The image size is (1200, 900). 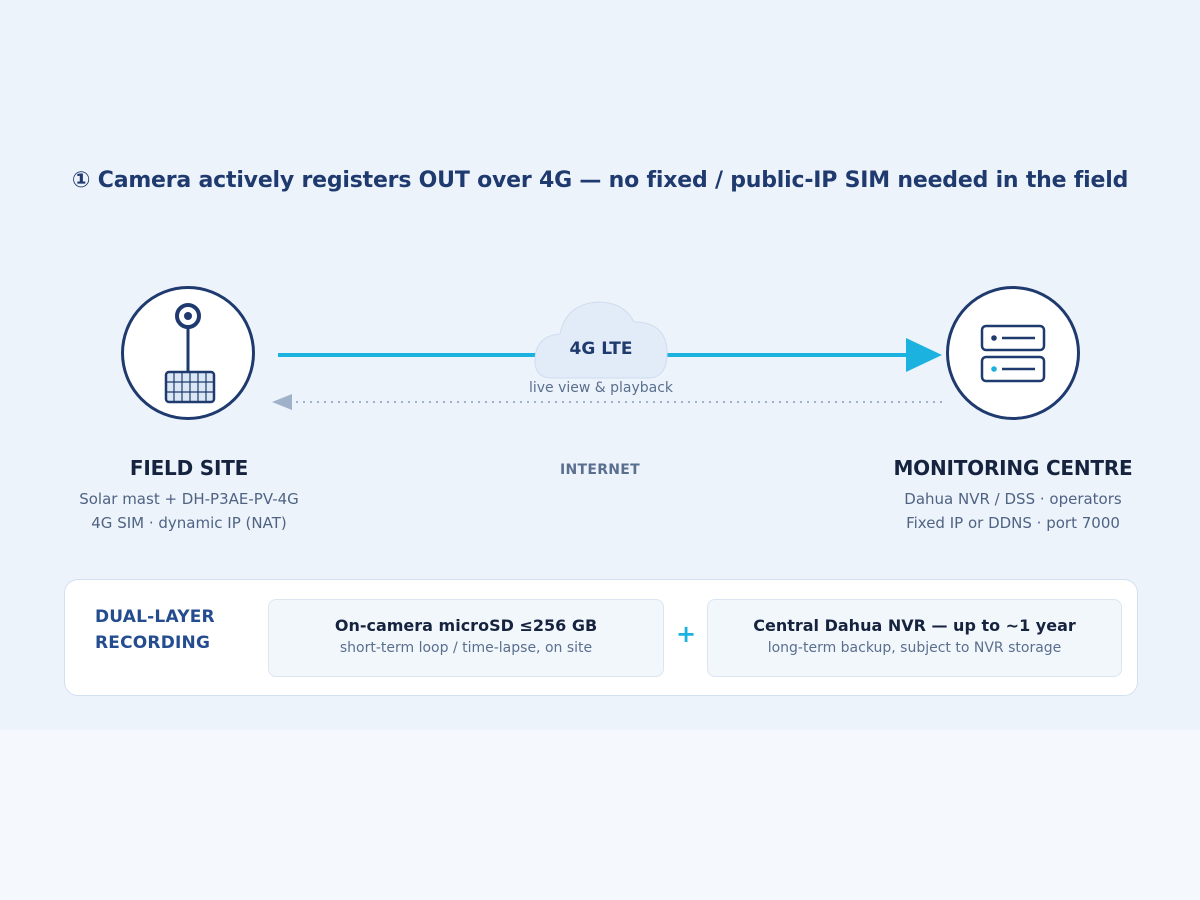 What do you see at coordinates (686, 634) in the screenshot?
I see `plus-icon: +` at bounding box center [686, 634].